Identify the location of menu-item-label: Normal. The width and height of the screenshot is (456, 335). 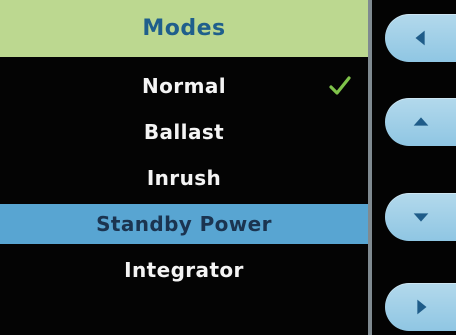
(184, 86).